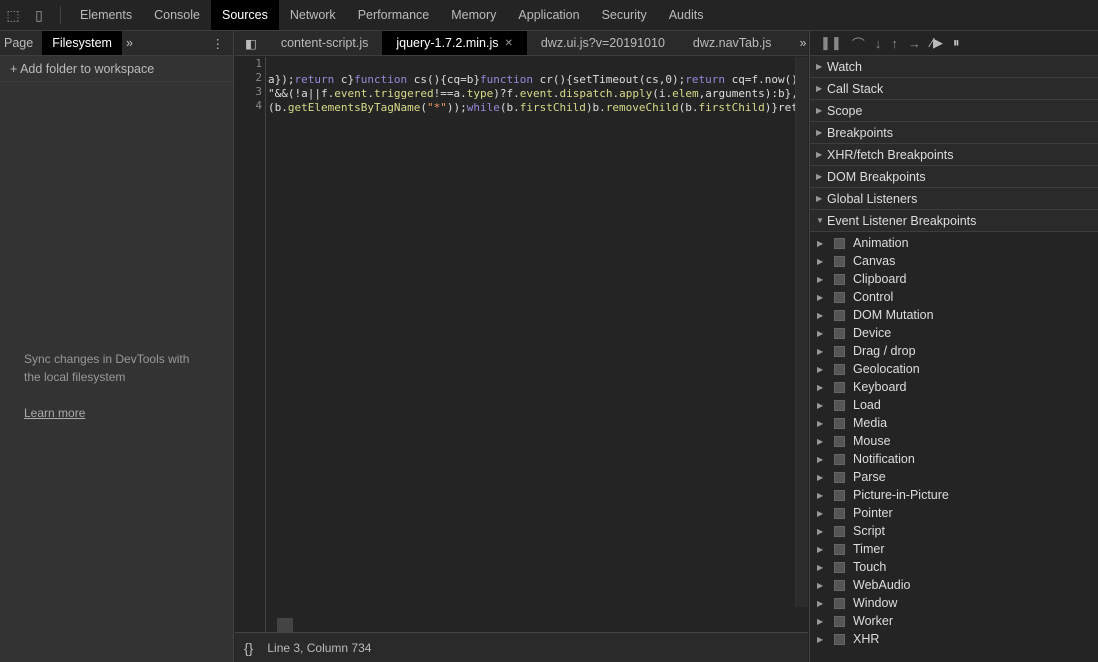 This screenshot has width=1098, height=662. I want to click on step-out-icon: ↑, so click(894, 43).